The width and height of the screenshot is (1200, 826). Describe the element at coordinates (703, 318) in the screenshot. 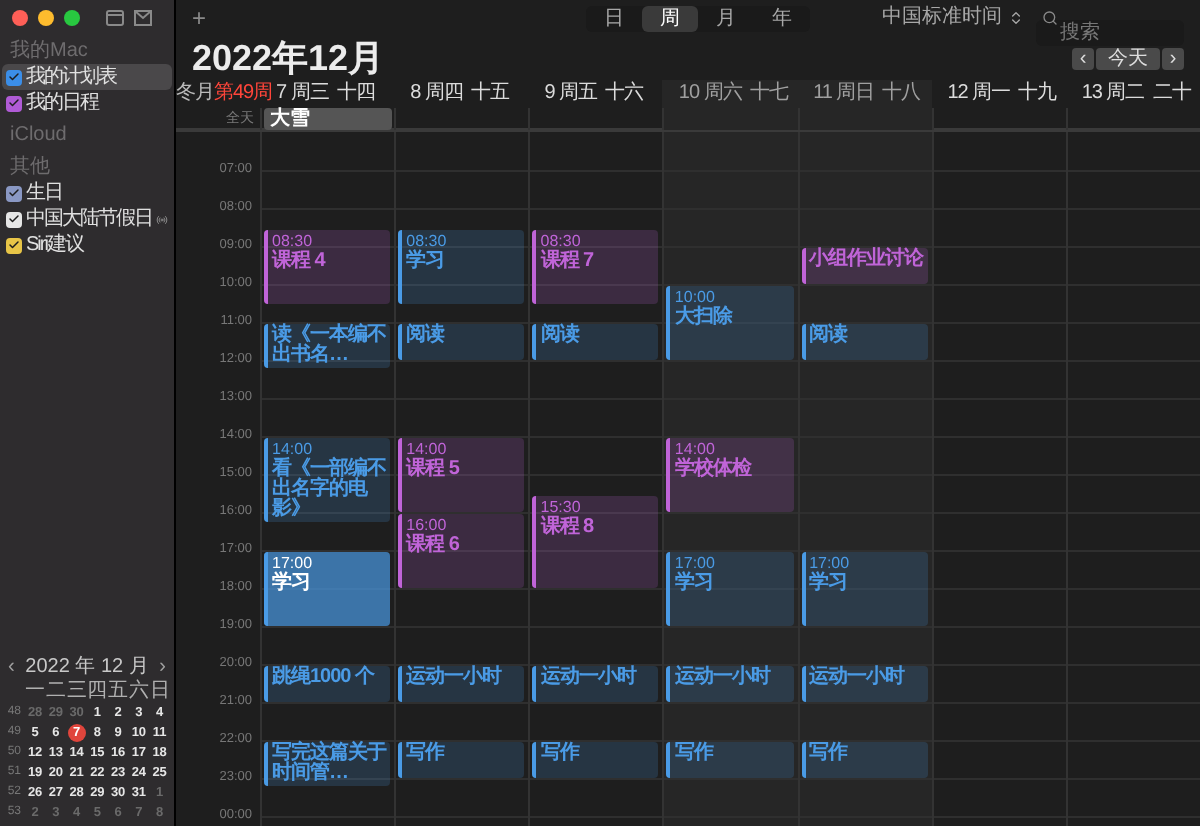

I see `event-title: 大扫除` at that location.